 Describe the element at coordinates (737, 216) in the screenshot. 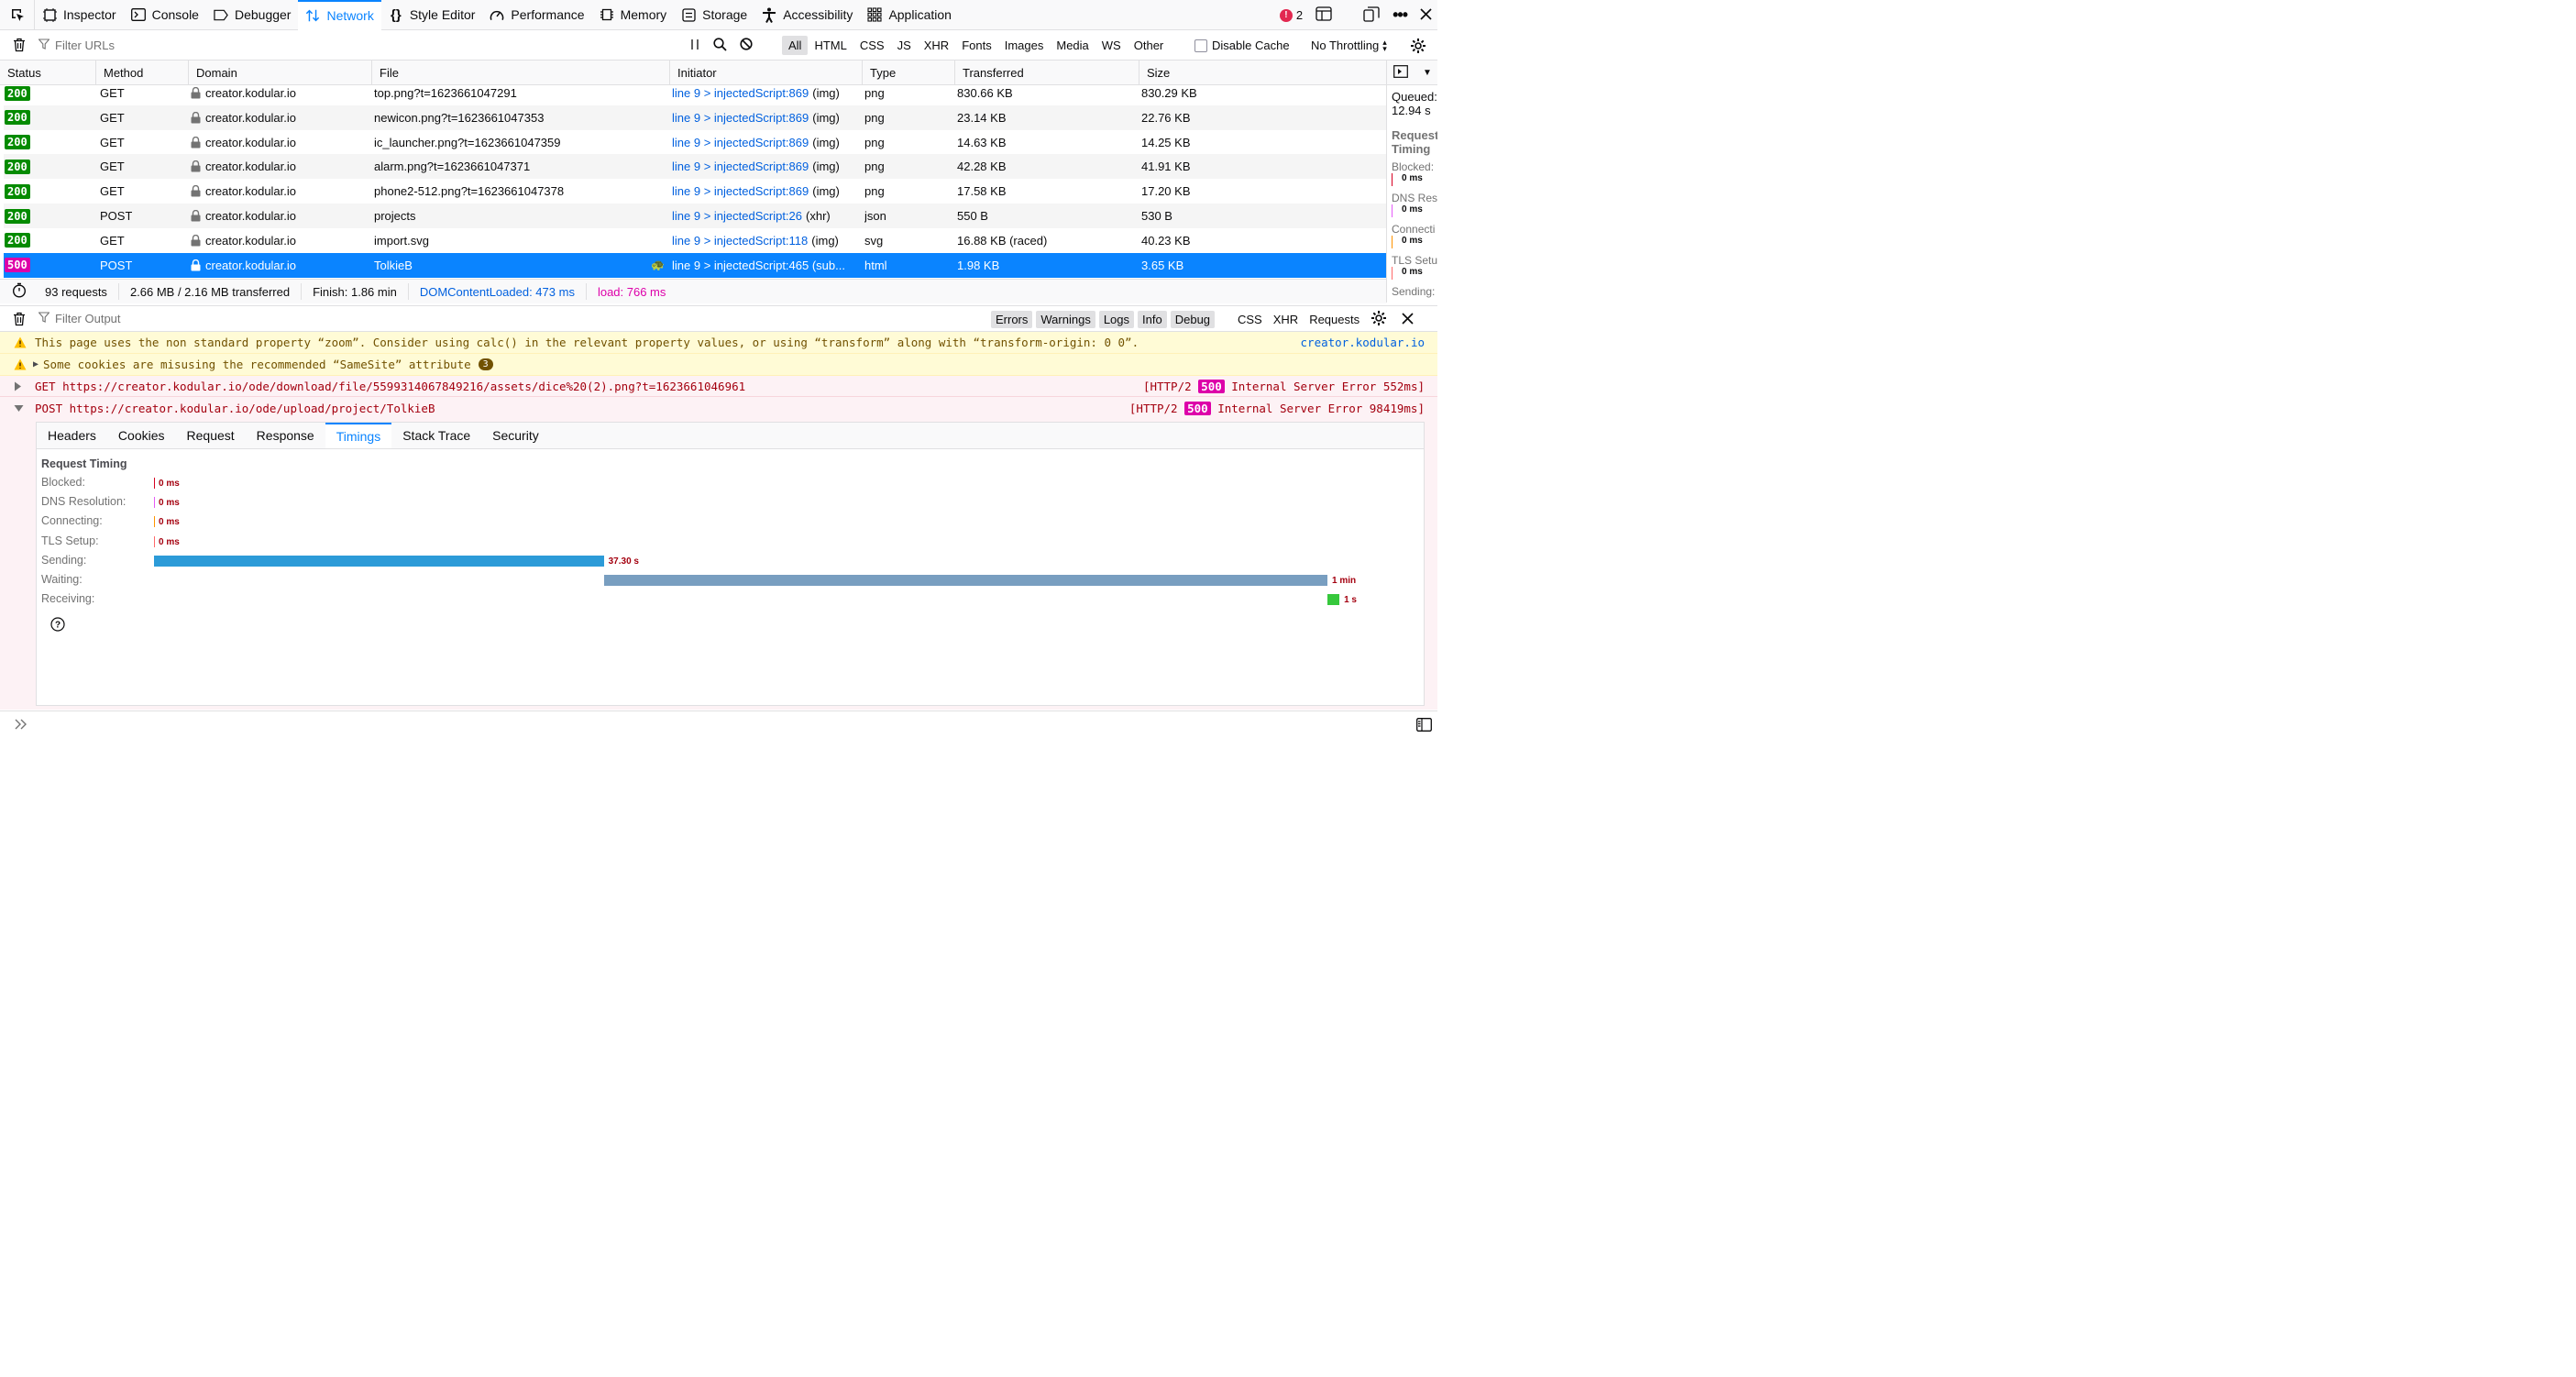

I see `initiator-link: line 9 > injectedScript:26` at that location.